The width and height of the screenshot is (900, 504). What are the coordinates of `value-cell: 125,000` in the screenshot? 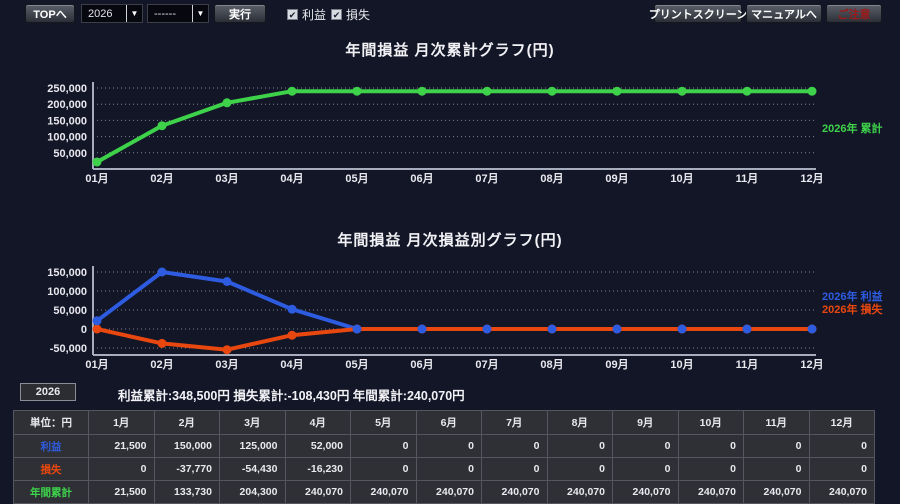 It's located at (252, 446).